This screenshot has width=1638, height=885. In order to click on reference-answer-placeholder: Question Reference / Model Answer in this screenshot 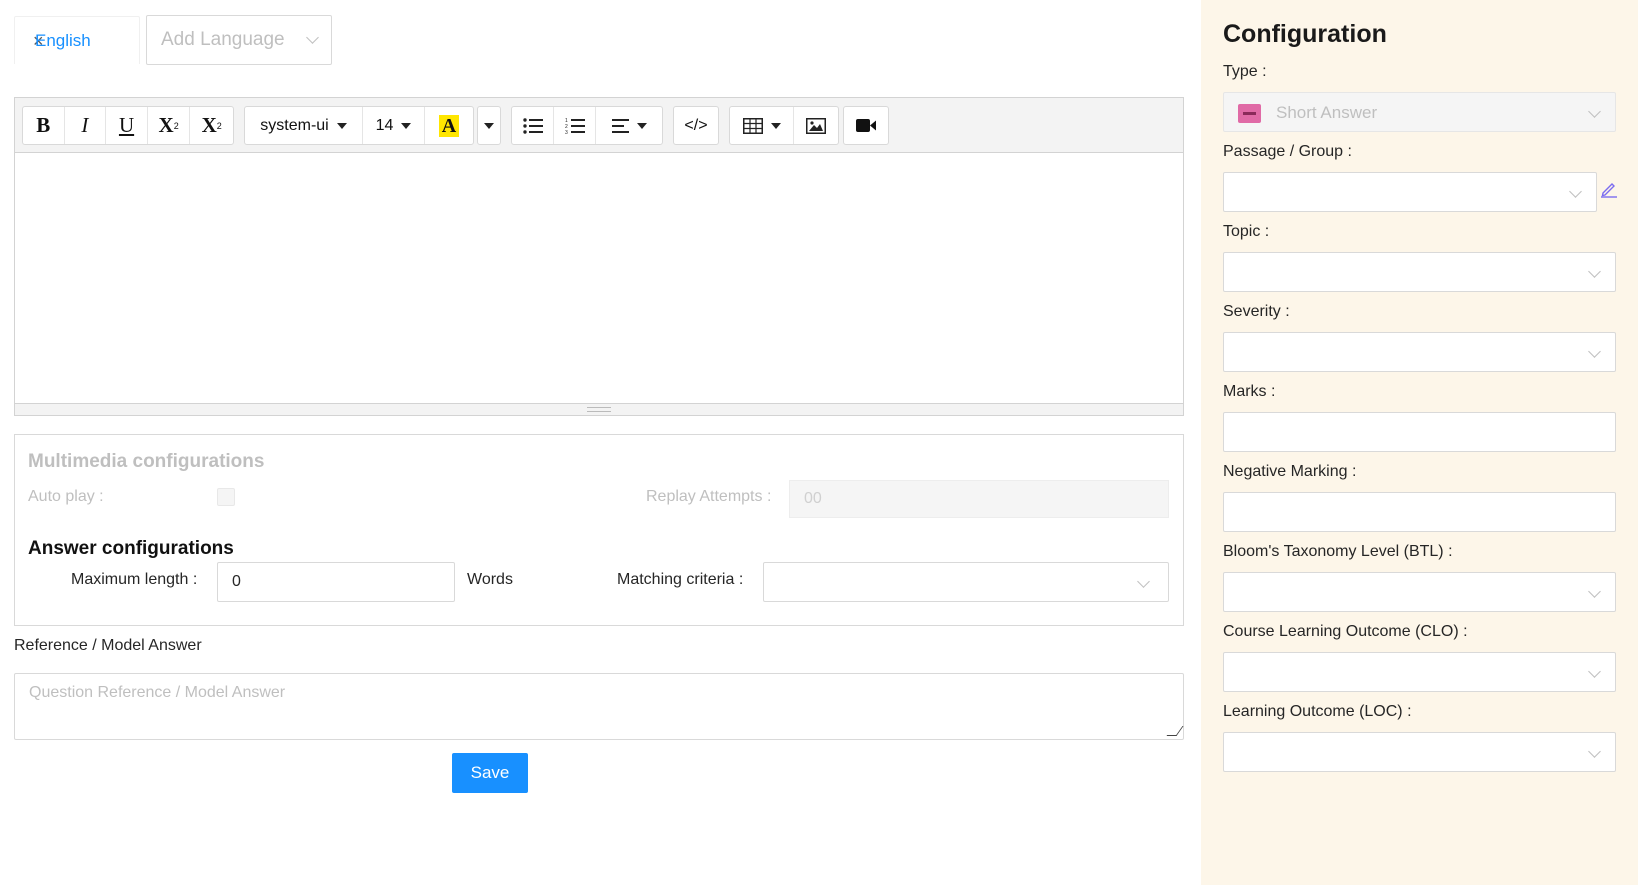, I will do `click(157, 692)`.